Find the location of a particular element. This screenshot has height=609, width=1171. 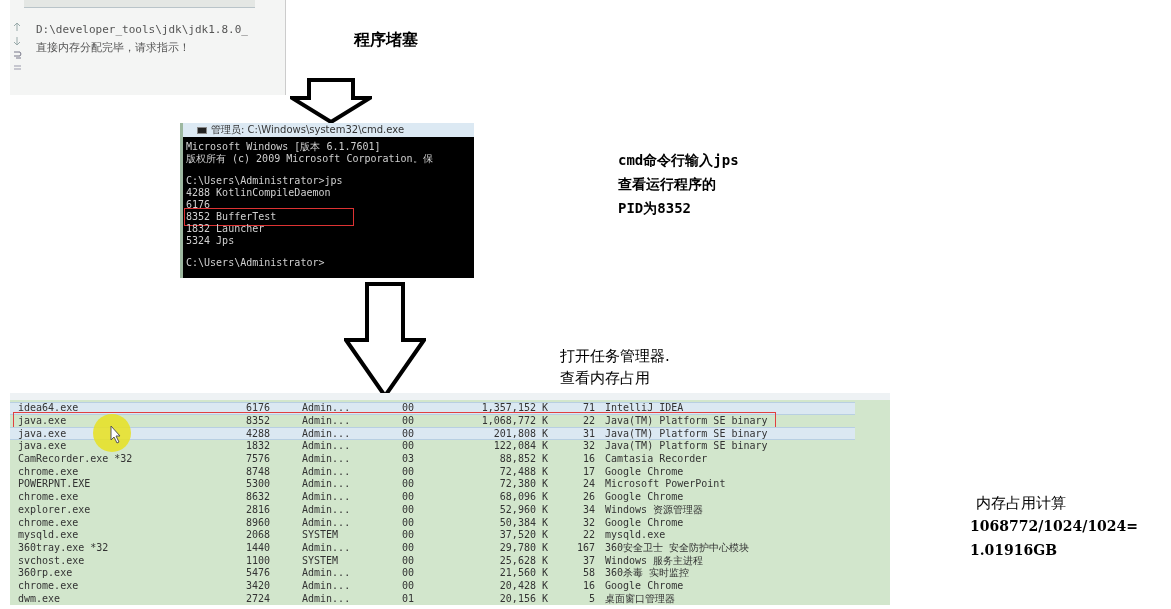

calculation-line: 1.01916GB is located at coordinates (1014, 550).